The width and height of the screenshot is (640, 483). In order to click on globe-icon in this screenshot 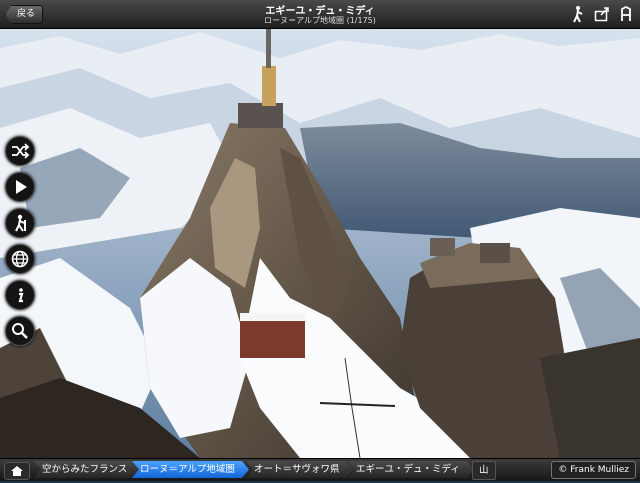, I will do `click(20, 259)`.